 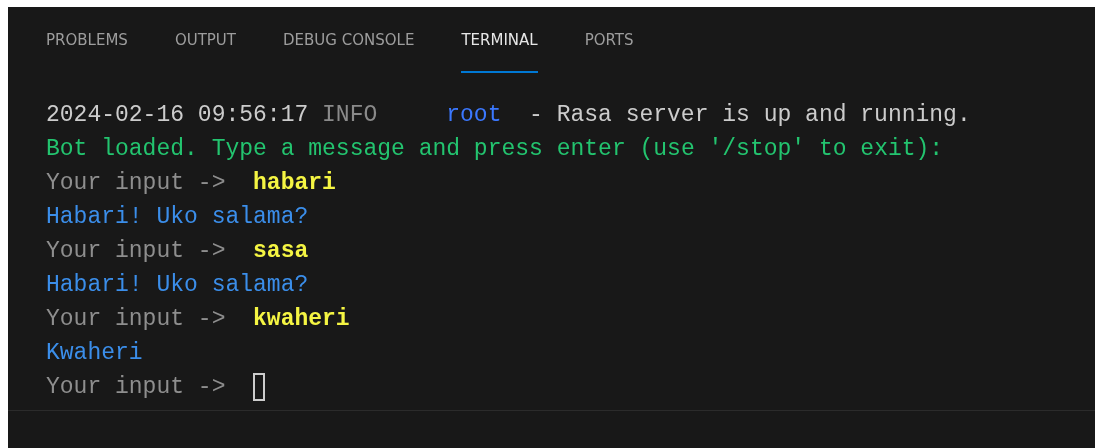 I want to click on user-message-text: habari, so click(x=294, y=183).